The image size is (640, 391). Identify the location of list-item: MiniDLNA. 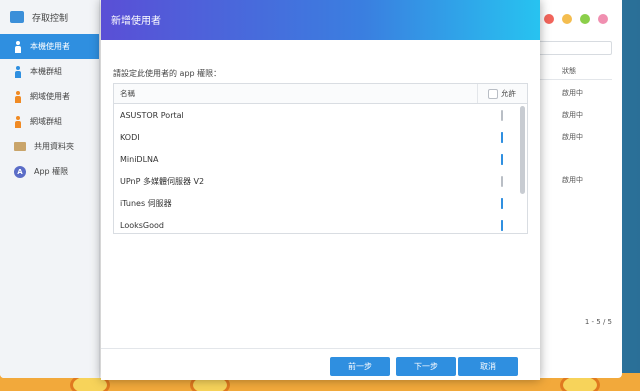
(320, 159).